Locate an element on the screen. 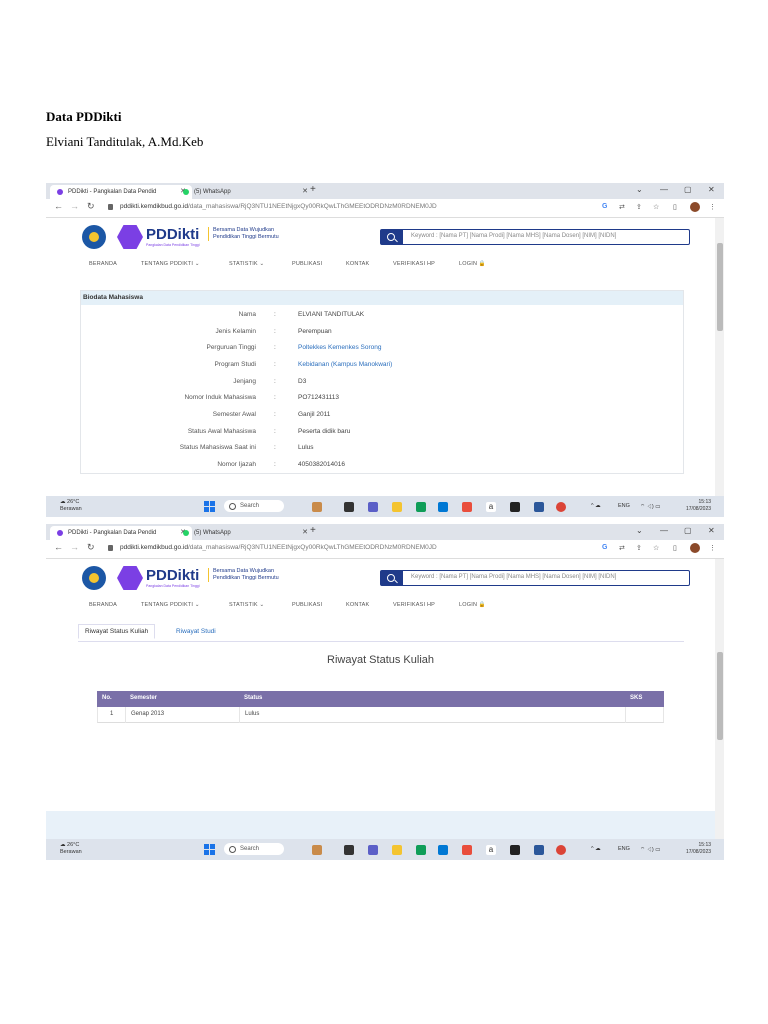 Image resolution: width=768 pixels, height=1024 pixels. tab-riwayat-studi: Riwayat Studi is located at coordinates (196, 631).